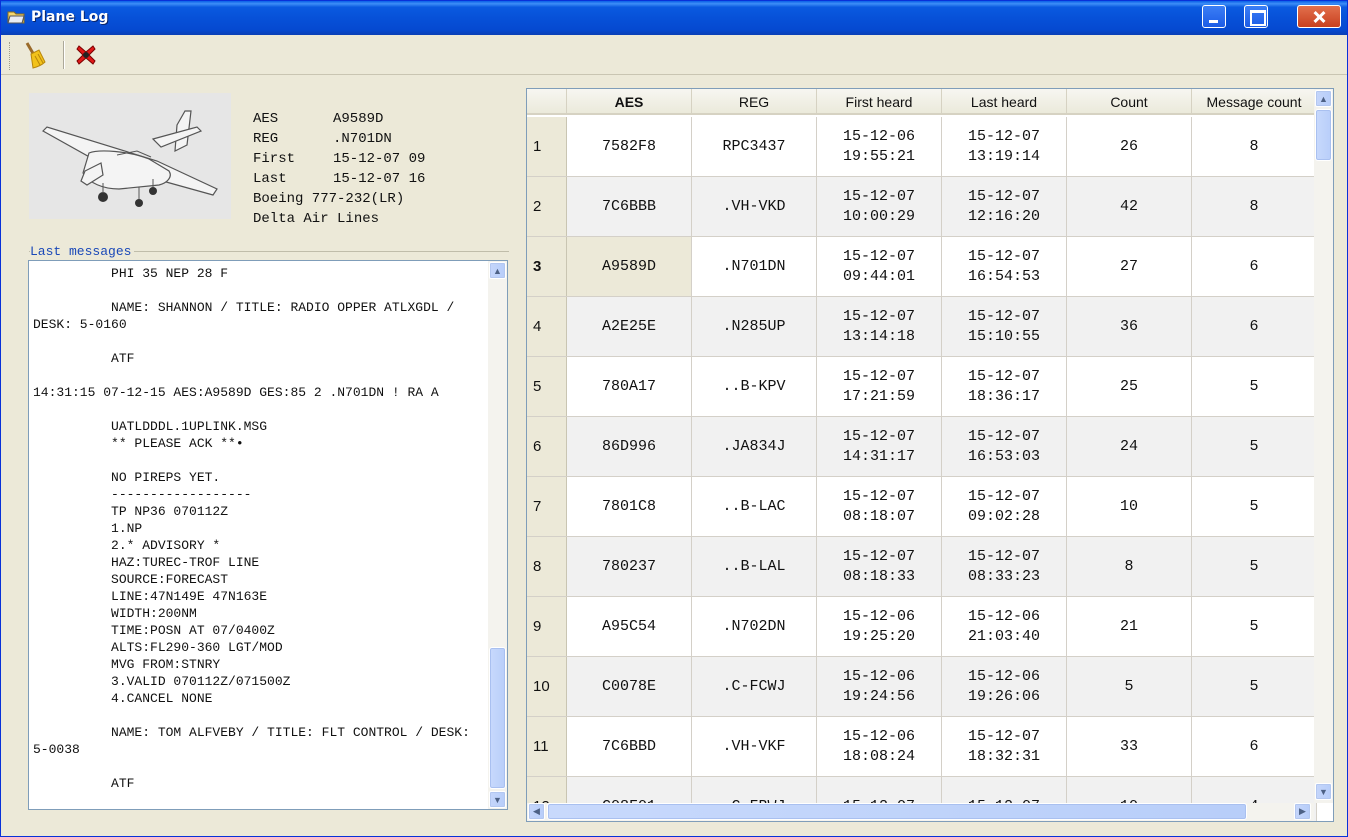 Image resolution: width=1348 pixels, height=837 pixels. I want to click on last-heard-cell: 15-12-06 19:26:06, so click(1004, 686).